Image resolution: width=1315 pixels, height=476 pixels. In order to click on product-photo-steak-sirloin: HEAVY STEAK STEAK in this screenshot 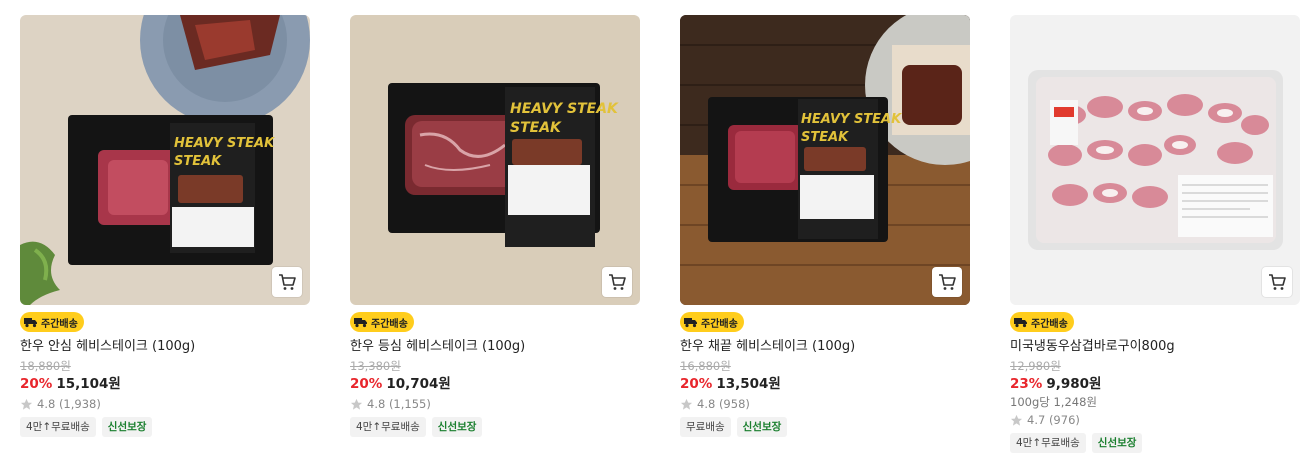, I will do `click(495, 160)`.